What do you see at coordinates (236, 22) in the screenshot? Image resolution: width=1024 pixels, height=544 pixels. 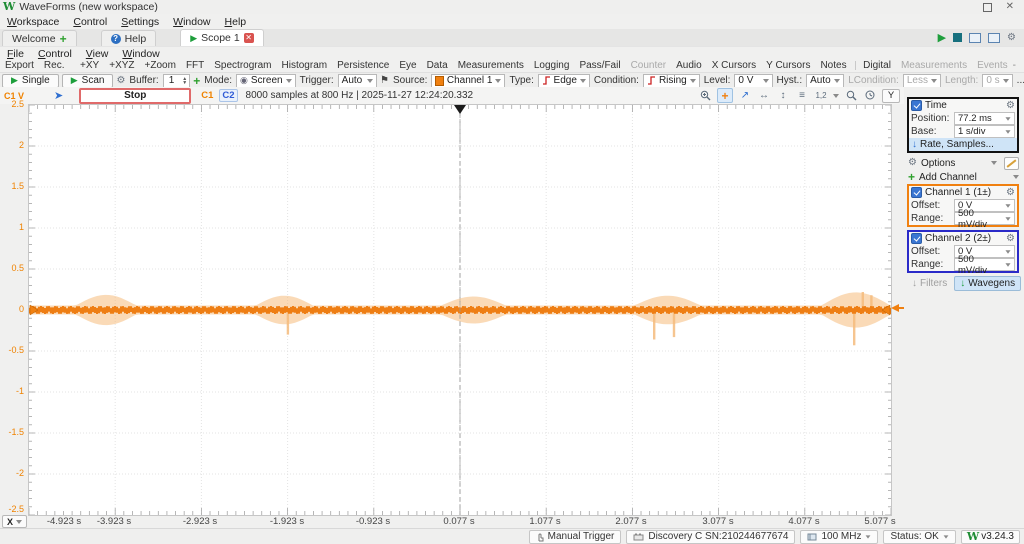 I see `menu-help: Help` at bounding box center [236, 22].